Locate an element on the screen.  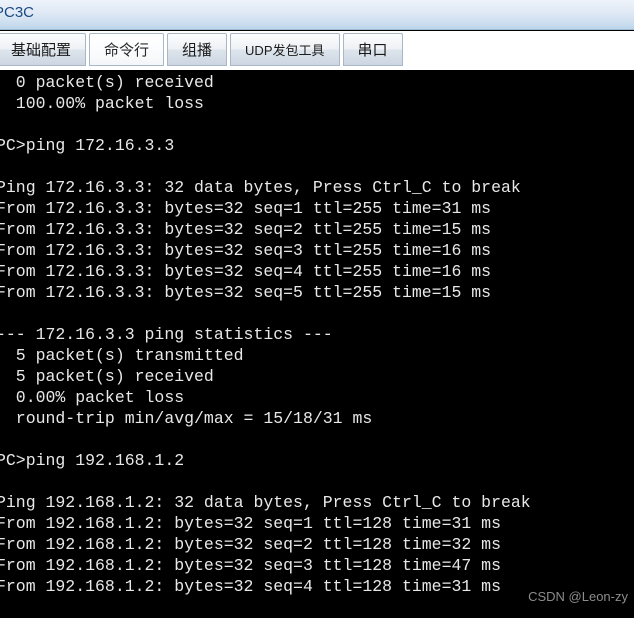
tab-3: UDP发包工具 is located at coordinates (285, 49).